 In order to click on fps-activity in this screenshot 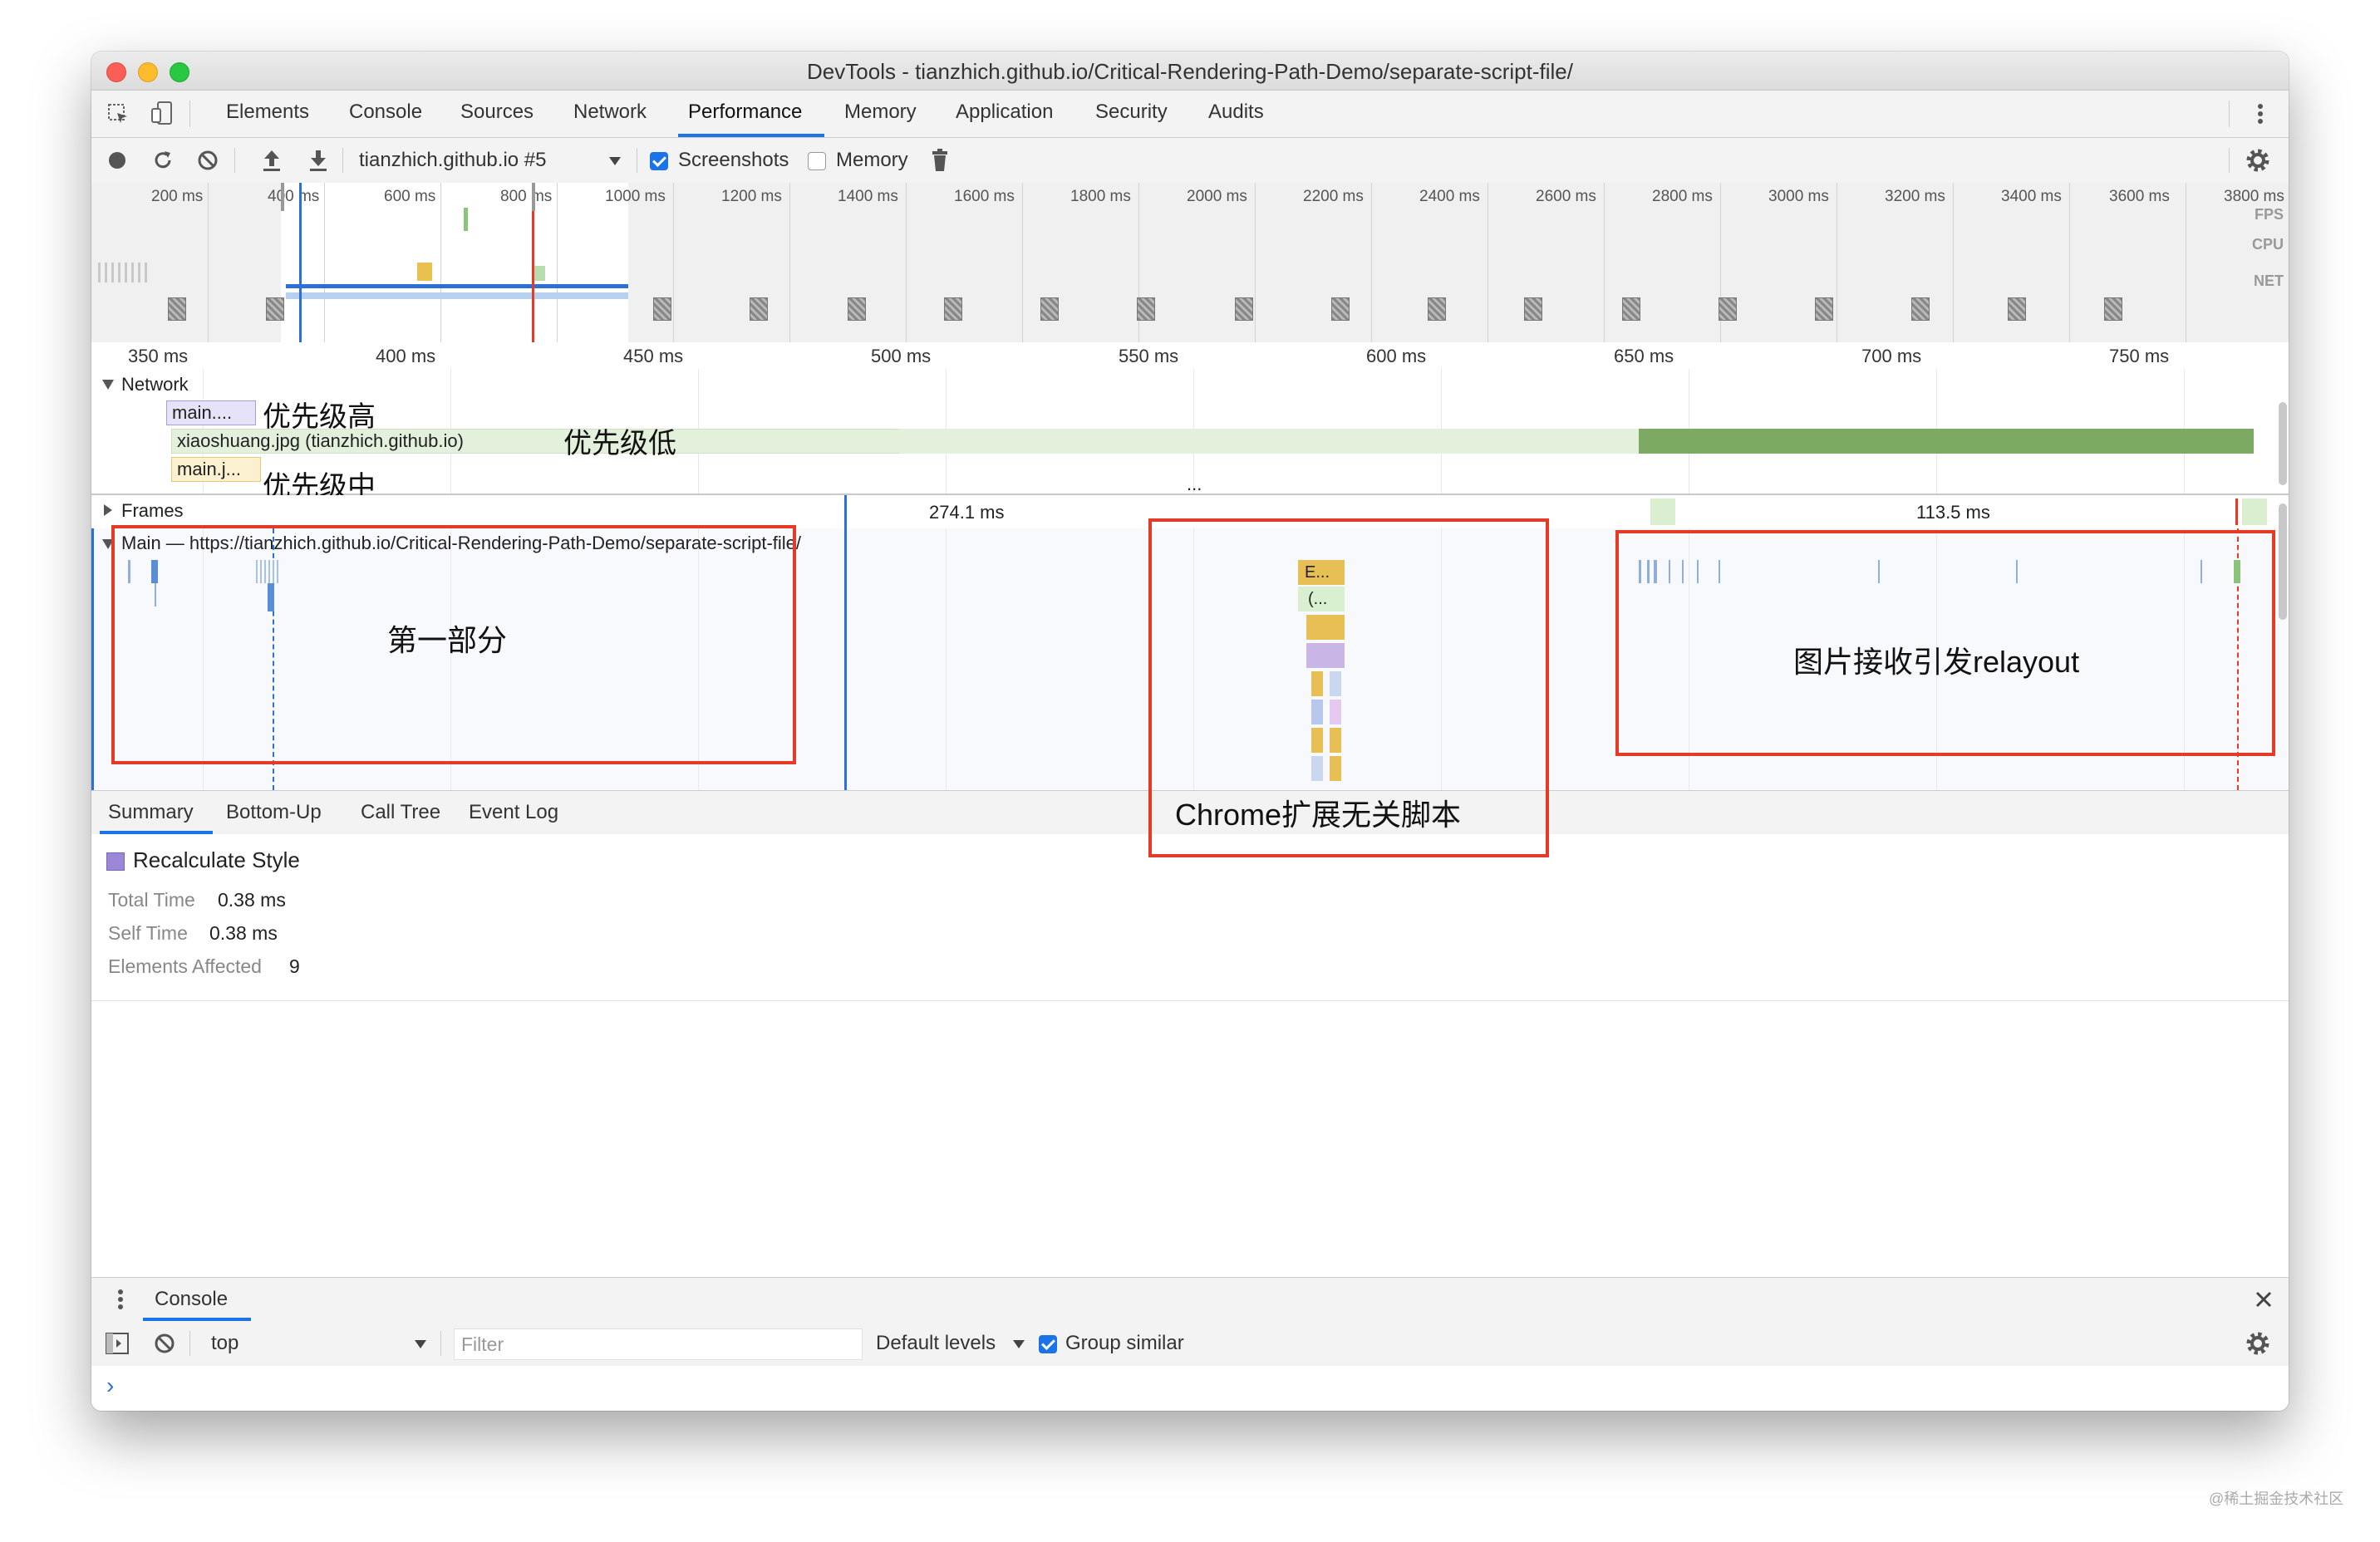, I will do `click(466, 219)`.